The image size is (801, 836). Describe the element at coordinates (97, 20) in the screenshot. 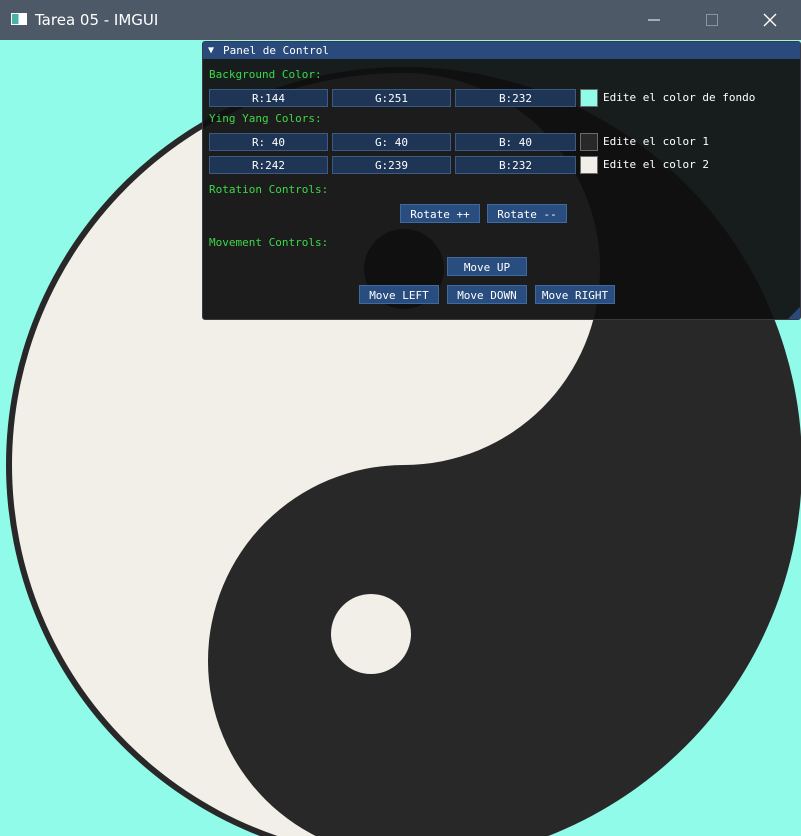

I see `window-title: Tarea 05 - IMGUI` at that location.